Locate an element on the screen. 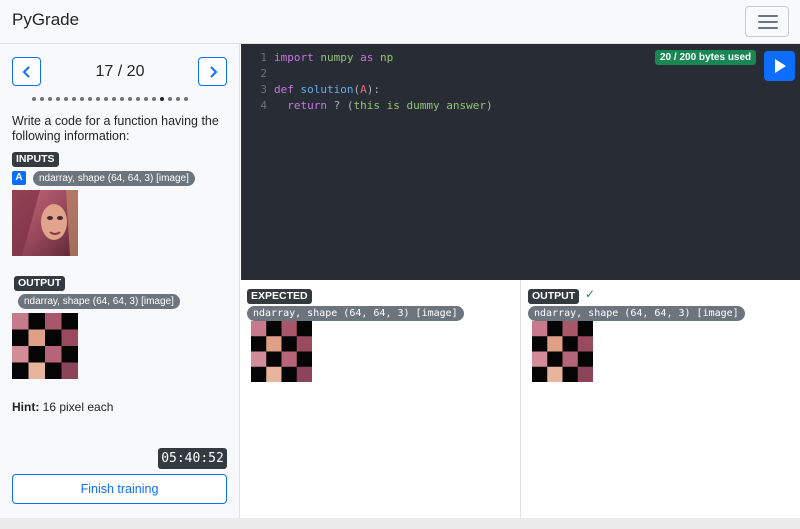 The image size is (800, 529). timer: 05:40:52 is located at coordinates (192, 458).